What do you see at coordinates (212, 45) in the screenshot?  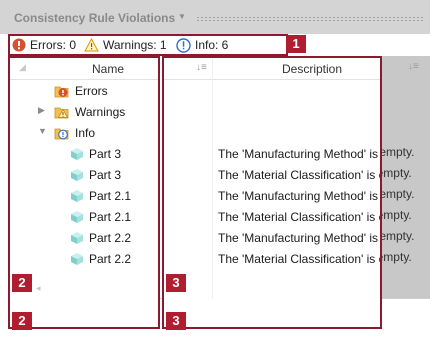 I see `info-count: Info: 6` at bounding box center [212, 45].